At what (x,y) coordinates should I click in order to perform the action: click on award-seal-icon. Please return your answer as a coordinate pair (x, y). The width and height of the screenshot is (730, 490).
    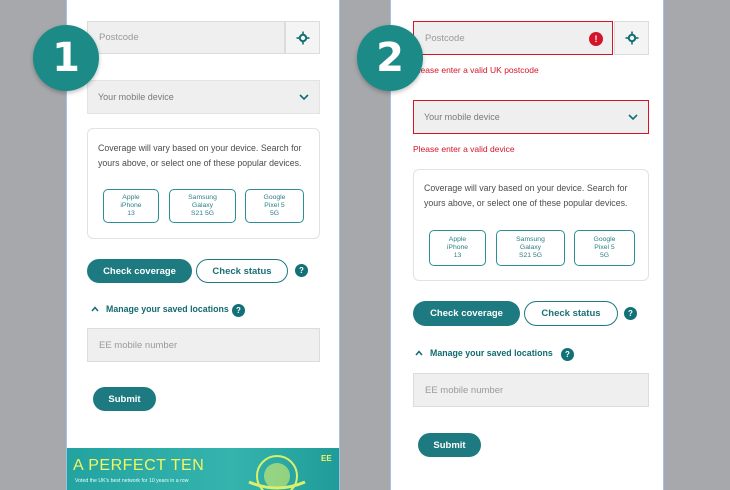
    Looking at the image, I should click on (277, 472).